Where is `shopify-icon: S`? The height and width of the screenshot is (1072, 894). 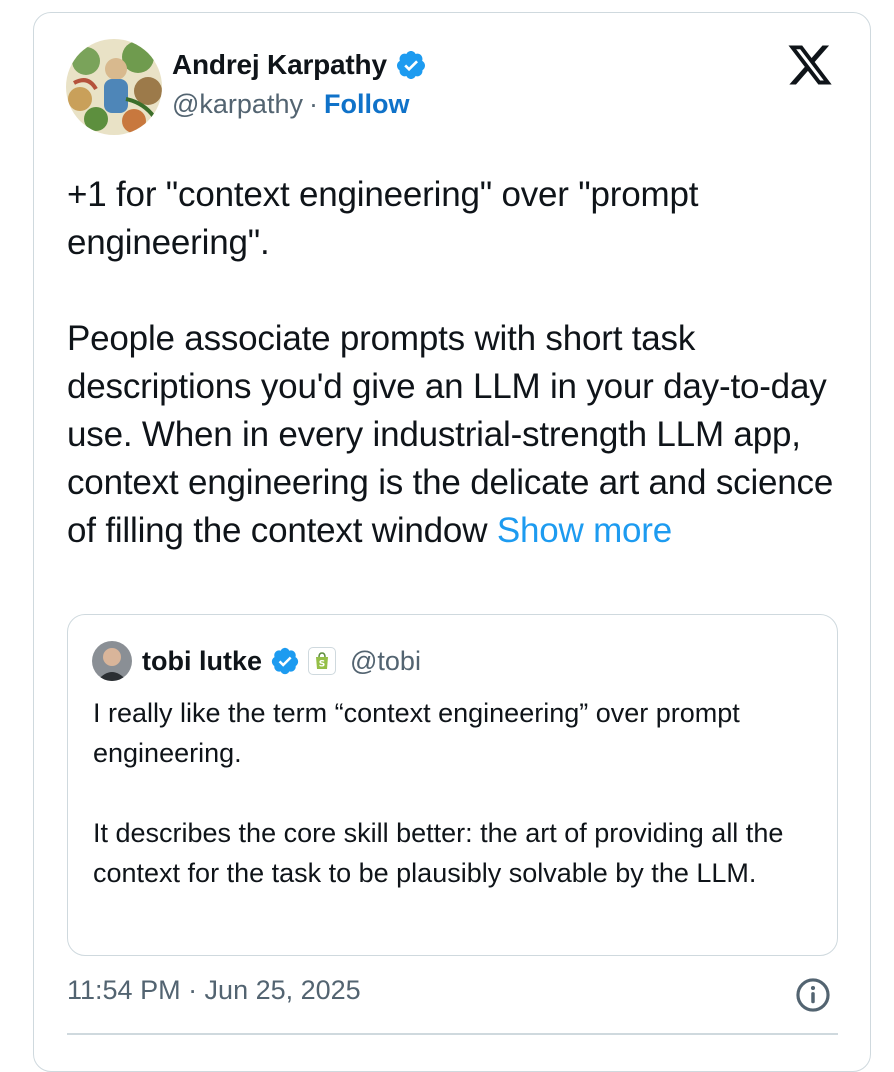 shopify-icon: S is located at coordinates (322, 661).